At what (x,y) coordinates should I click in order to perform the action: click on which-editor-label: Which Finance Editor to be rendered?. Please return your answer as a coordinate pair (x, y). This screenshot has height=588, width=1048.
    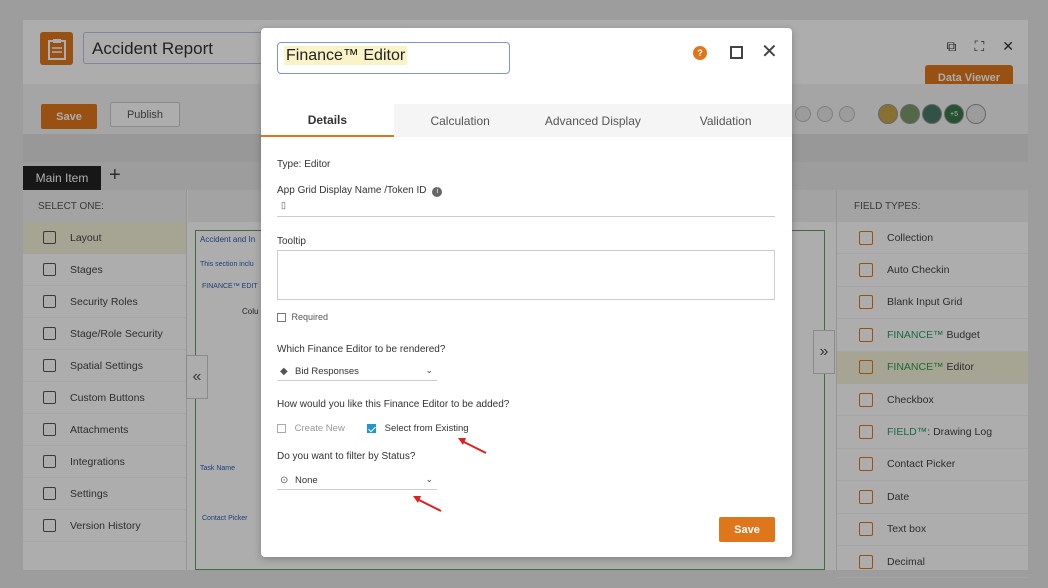
    Looking at the image, I should click on (361, 349).